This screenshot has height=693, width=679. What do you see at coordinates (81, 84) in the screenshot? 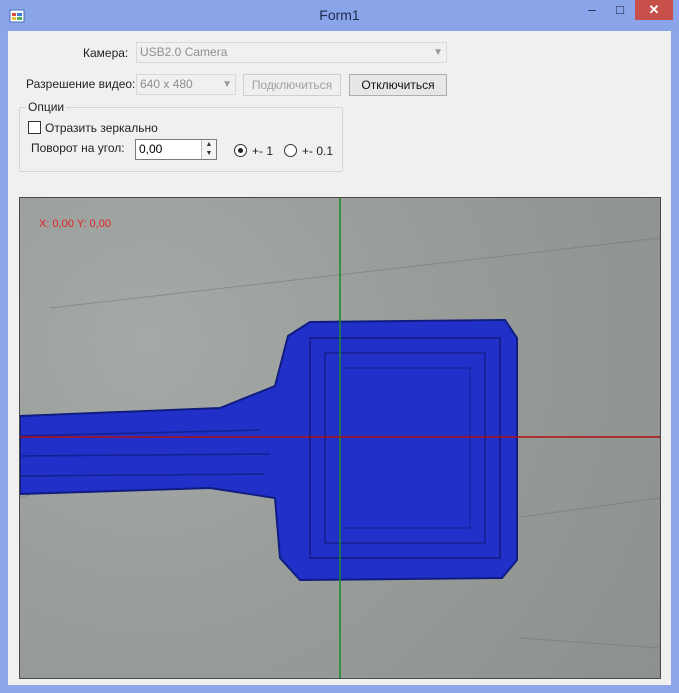
I see `resolution-label: Разрешение видео:` at bounding box center [81, 84].